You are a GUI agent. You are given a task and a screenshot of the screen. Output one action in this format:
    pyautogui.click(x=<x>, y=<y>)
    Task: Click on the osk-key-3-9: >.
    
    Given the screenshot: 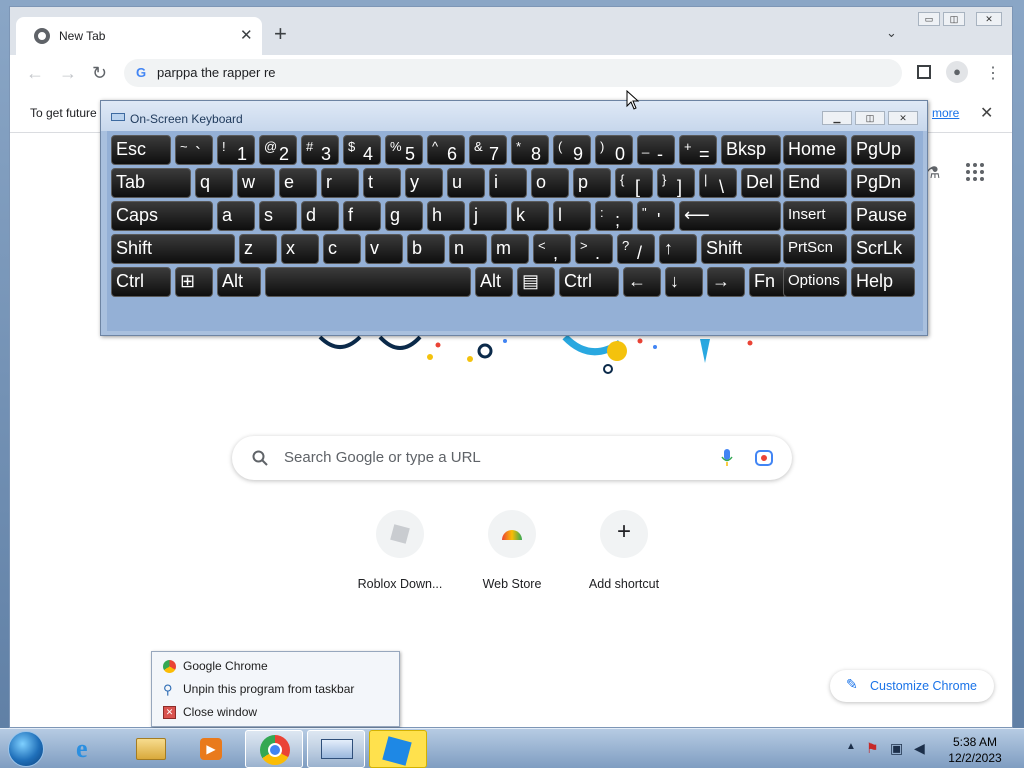 What is the action you would take?
    pyautogui.click(x=594, y=249)
    